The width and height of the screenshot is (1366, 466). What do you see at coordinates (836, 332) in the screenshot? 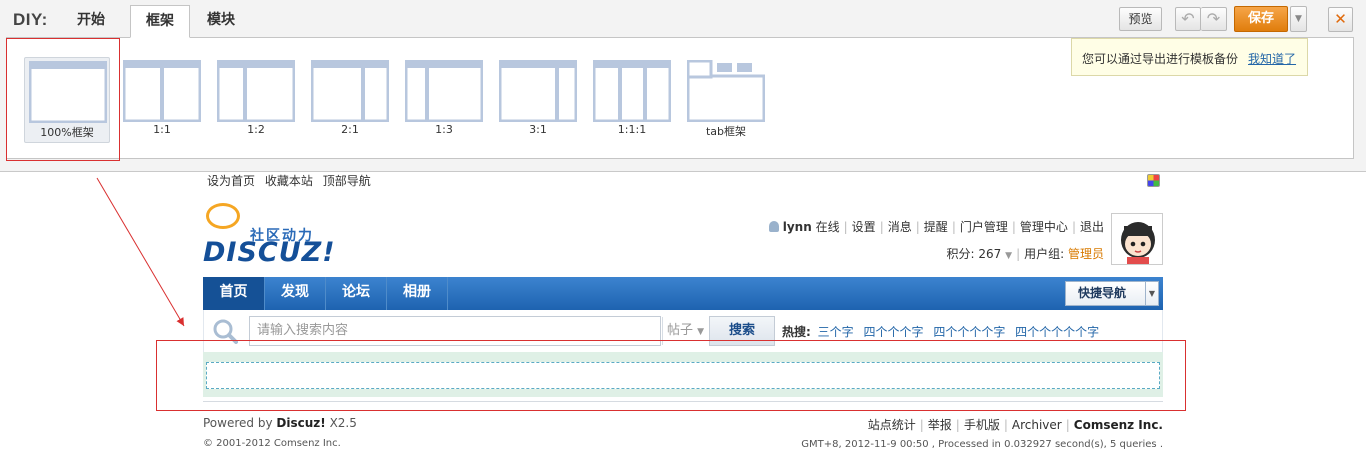
I see `hot-link: 三个字` at bounding box center [836, 332].